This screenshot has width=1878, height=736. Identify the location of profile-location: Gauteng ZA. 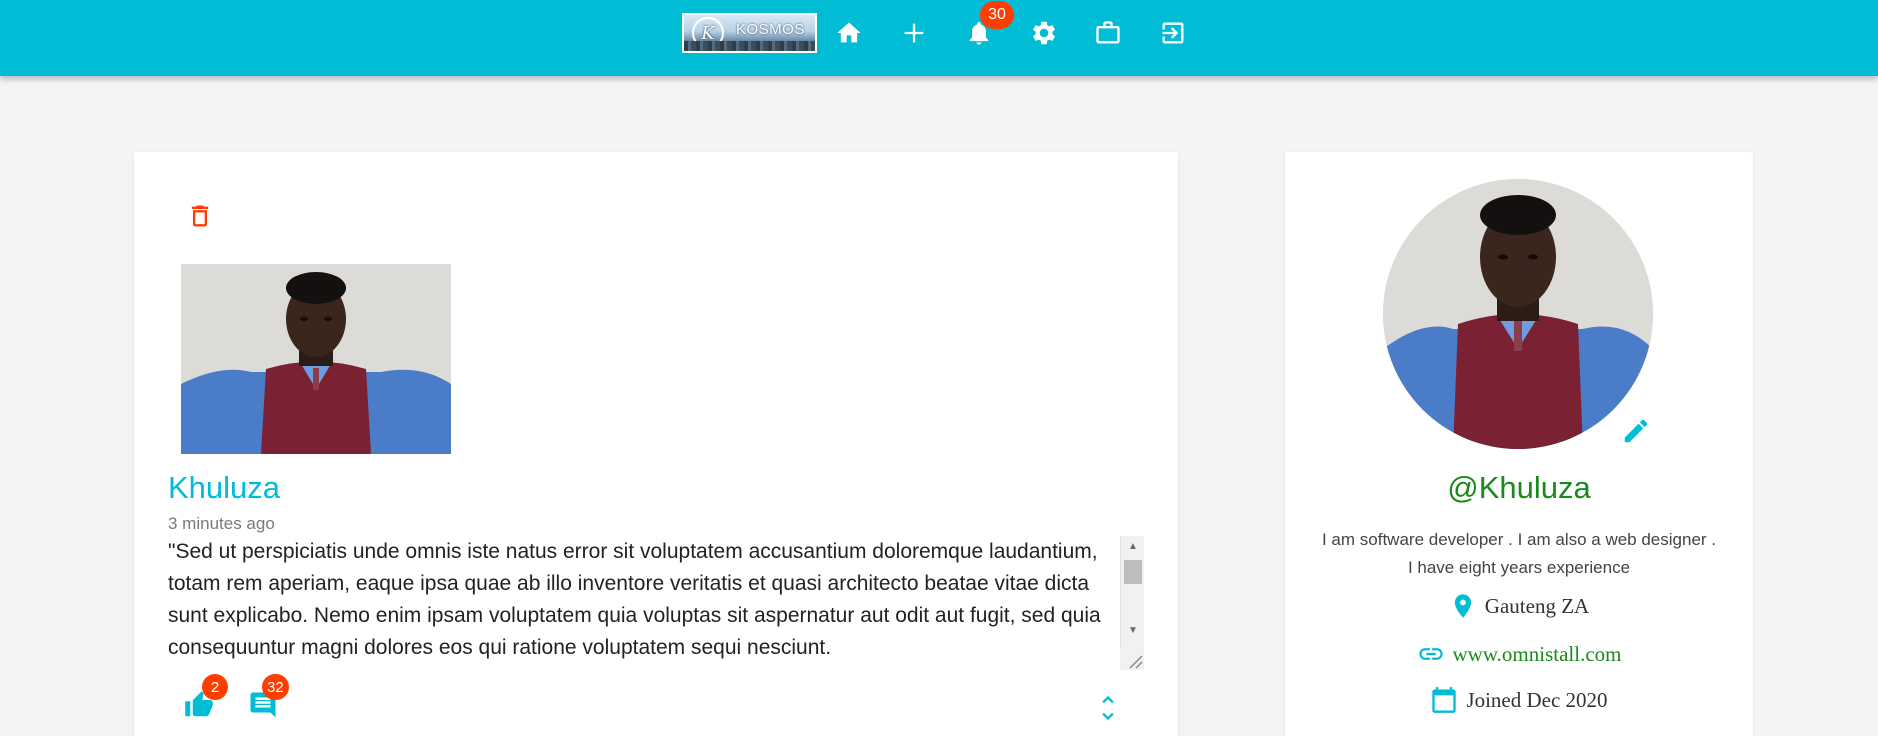
(1519, 606).